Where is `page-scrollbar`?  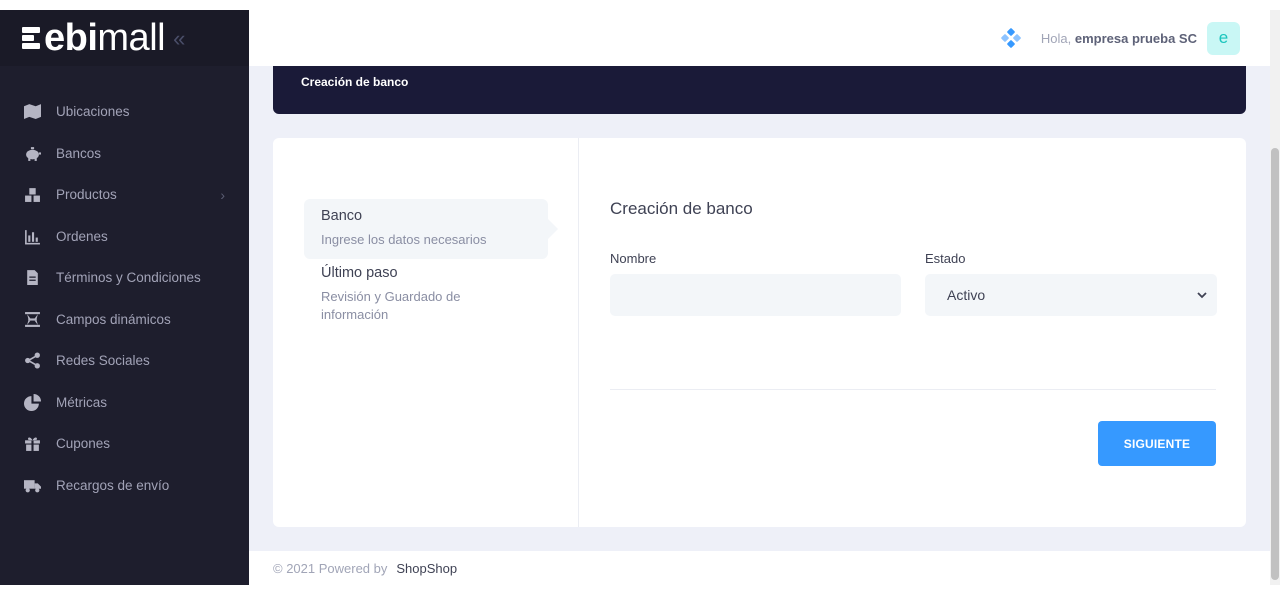
page-scrollbar is located at coordinates (1275, 297).